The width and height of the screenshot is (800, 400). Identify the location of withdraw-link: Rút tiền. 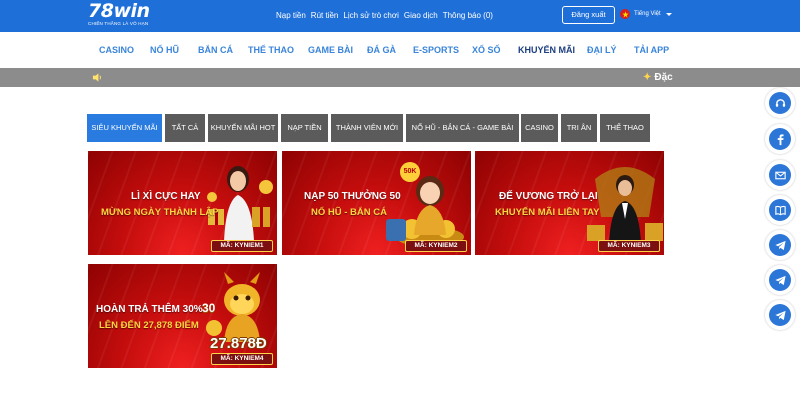
(325, 16).